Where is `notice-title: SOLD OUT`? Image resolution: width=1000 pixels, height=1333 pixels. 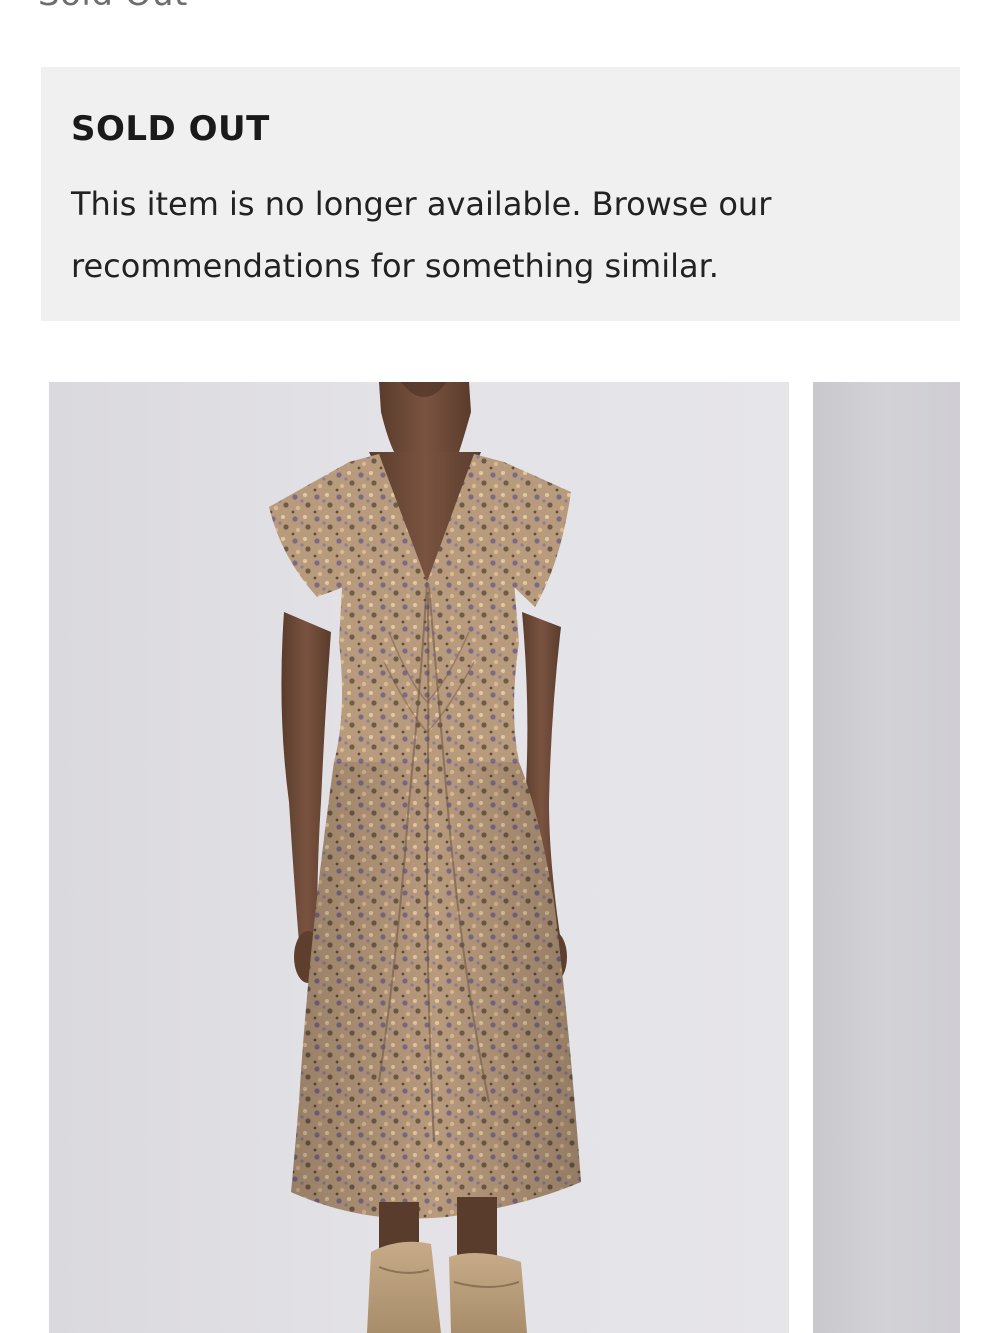
notice-title: SOLD OUT is located at coordinates (170, 129).